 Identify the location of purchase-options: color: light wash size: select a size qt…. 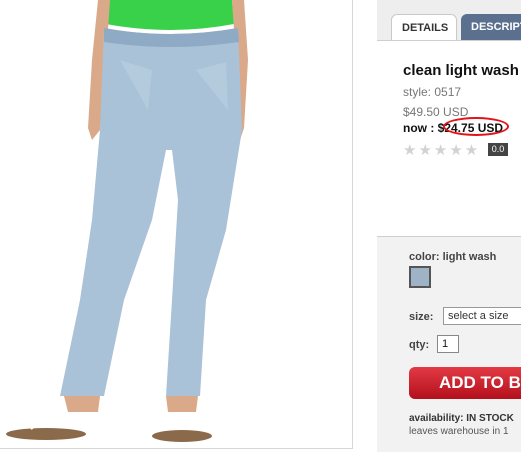
(449, 344).